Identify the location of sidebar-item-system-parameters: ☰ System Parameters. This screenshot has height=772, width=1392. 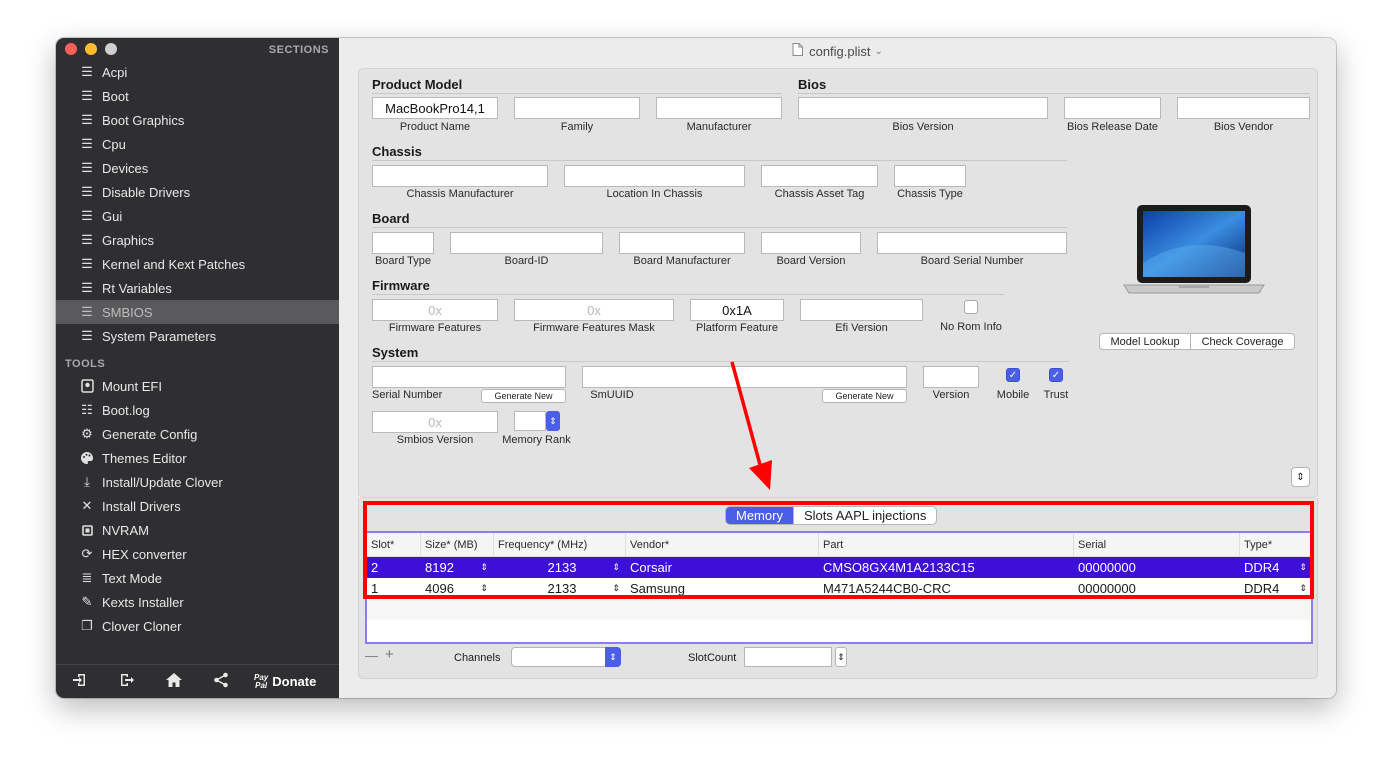
(197, 336).